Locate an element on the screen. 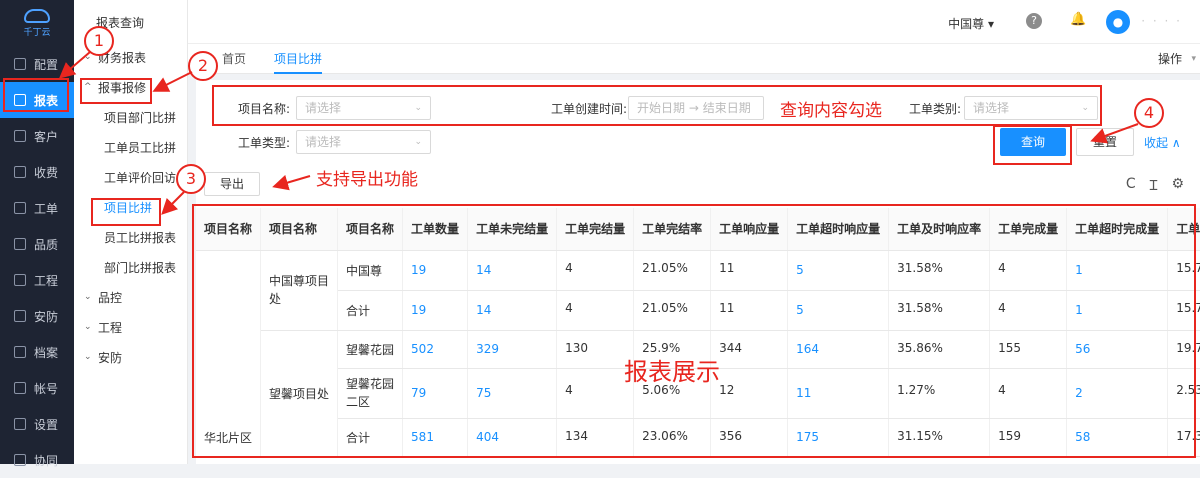  submenu-item-ticket-review: 工单评价回访 is located at coordinates (130, 177).